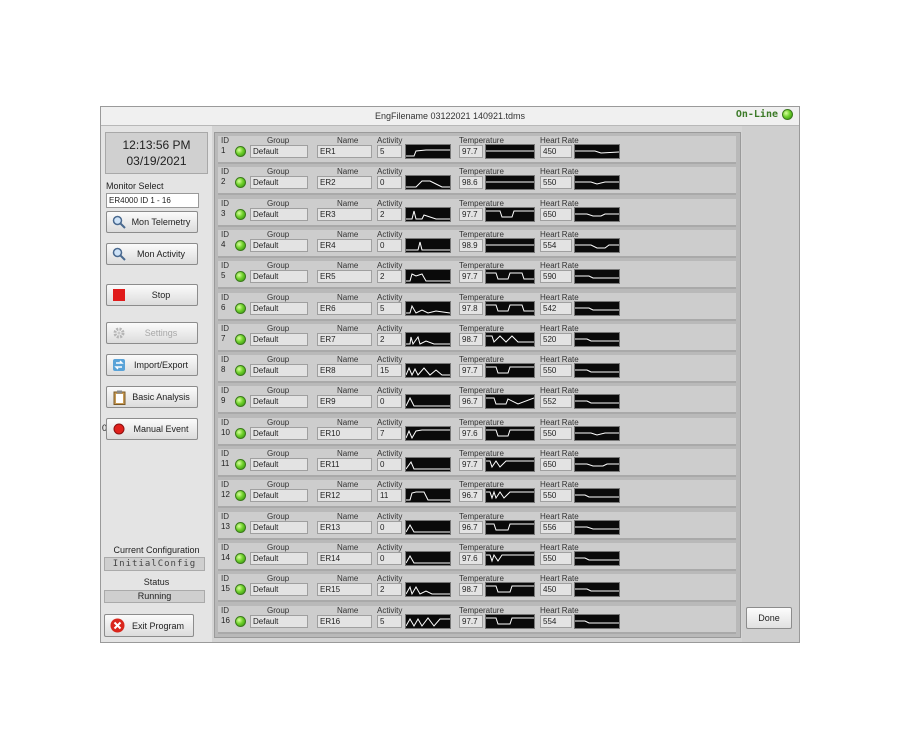 The height and width of the screenshot is (750, 900). Describe the element at coordinates (389, 151) in the screenshot. I see `activity-value: 5` at that location.